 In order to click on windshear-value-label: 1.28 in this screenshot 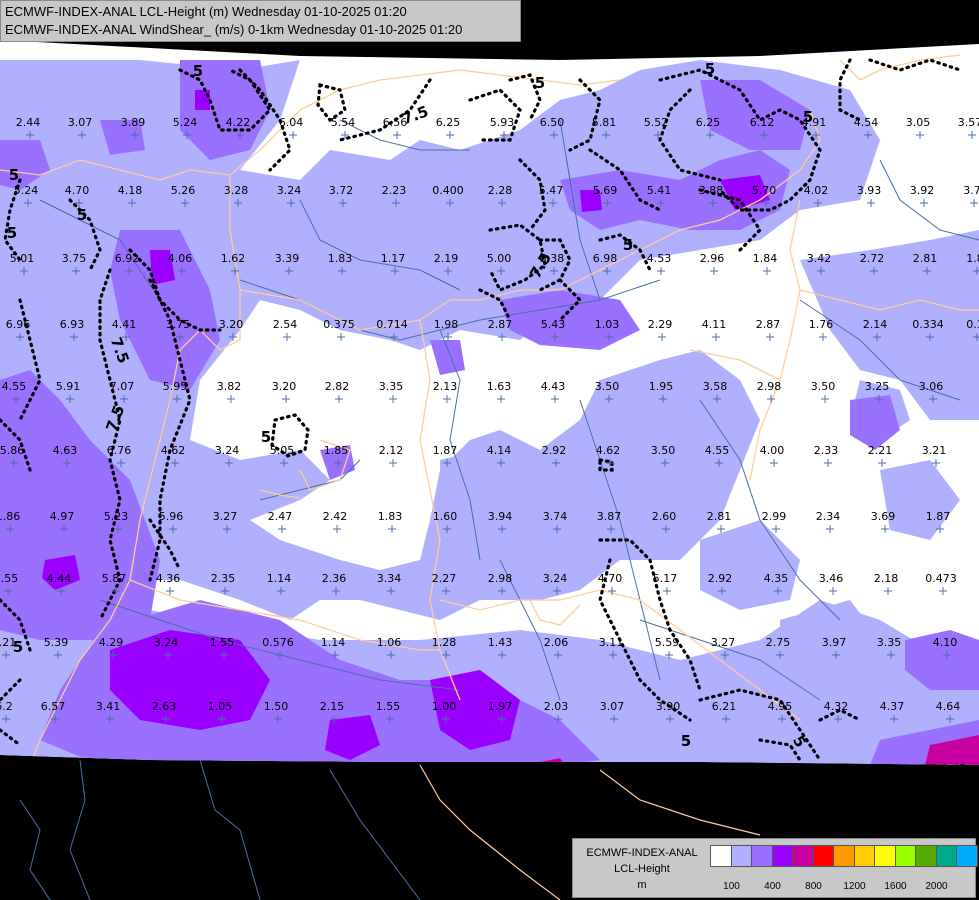, I will do `click(444, 642)`.